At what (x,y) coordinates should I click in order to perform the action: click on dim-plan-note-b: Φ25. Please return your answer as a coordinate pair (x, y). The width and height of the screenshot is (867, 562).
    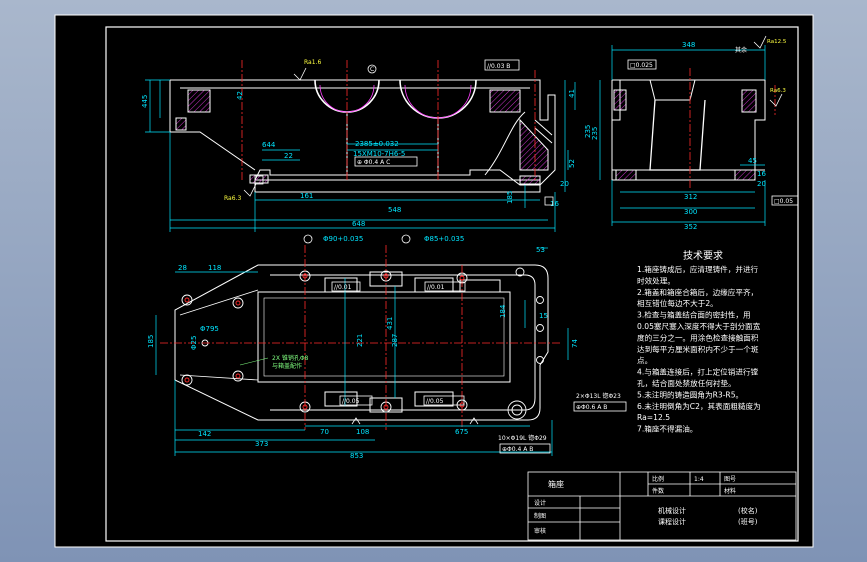
    Looking at the image, I should click on (194, 343).